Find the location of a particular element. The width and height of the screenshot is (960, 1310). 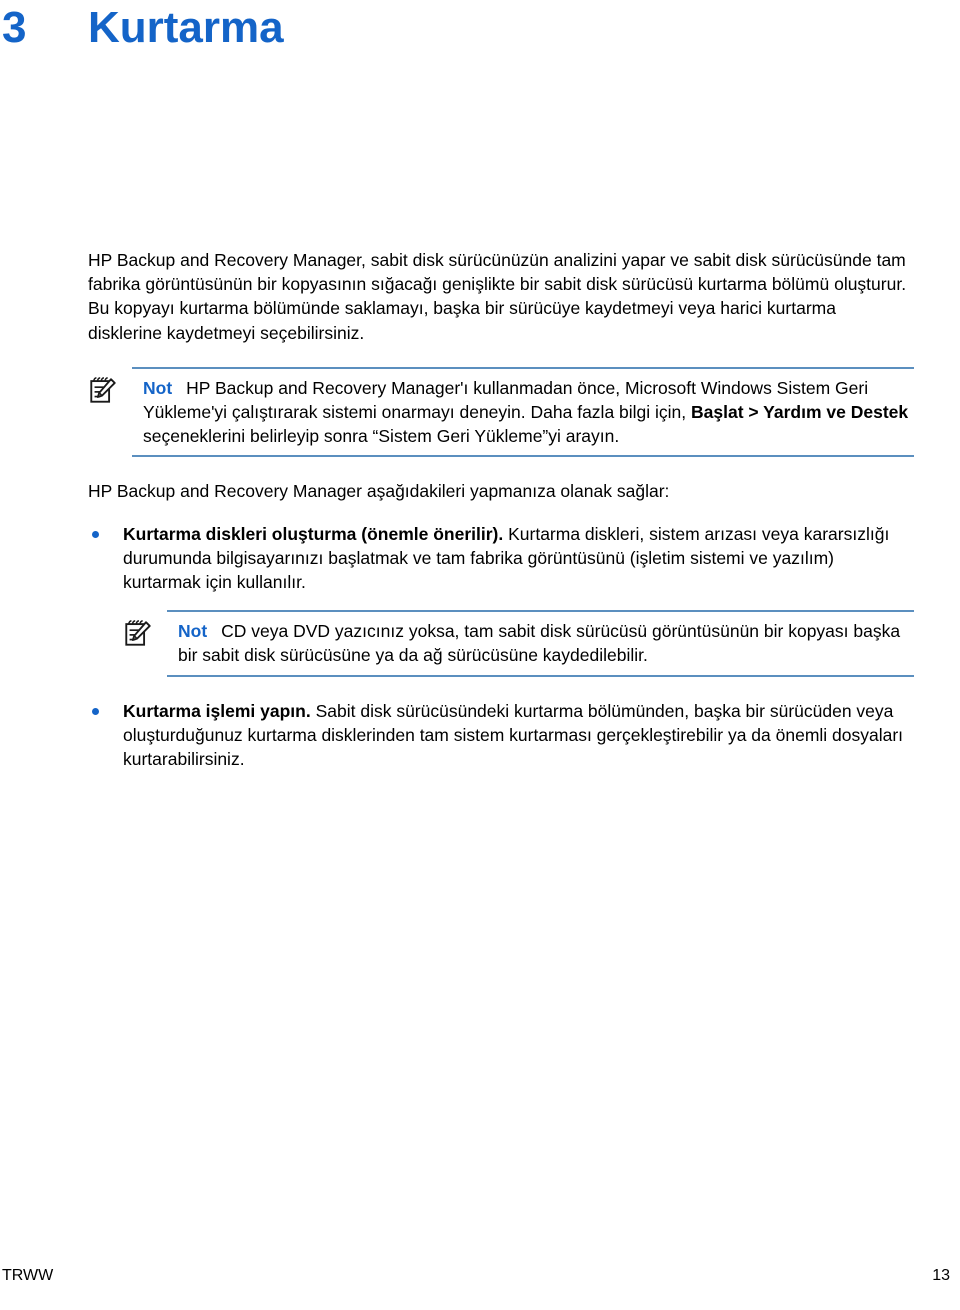

chapter-number: 3 is located at coordinates (14, 27).